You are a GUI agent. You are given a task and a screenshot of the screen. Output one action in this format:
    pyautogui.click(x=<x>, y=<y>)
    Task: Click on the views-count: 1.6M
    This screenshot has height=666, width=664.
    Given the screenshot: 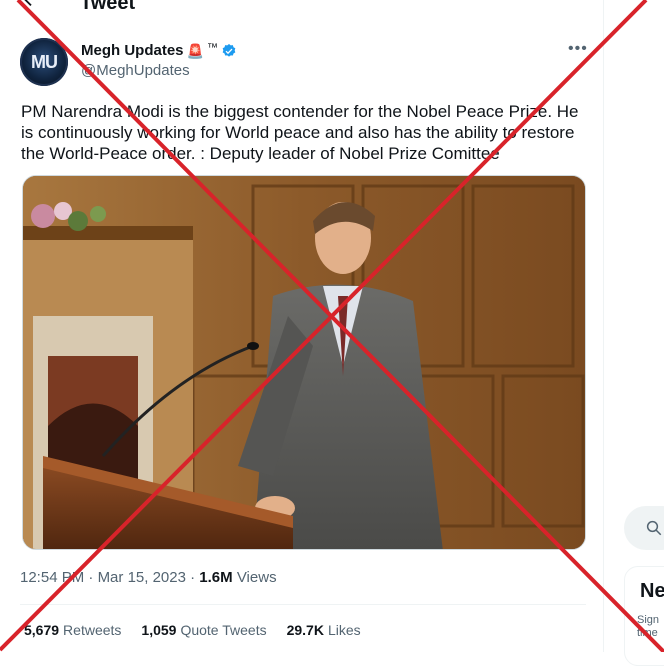 What is the action you would take?
    pyautogui.click(x=216, y=577)
    